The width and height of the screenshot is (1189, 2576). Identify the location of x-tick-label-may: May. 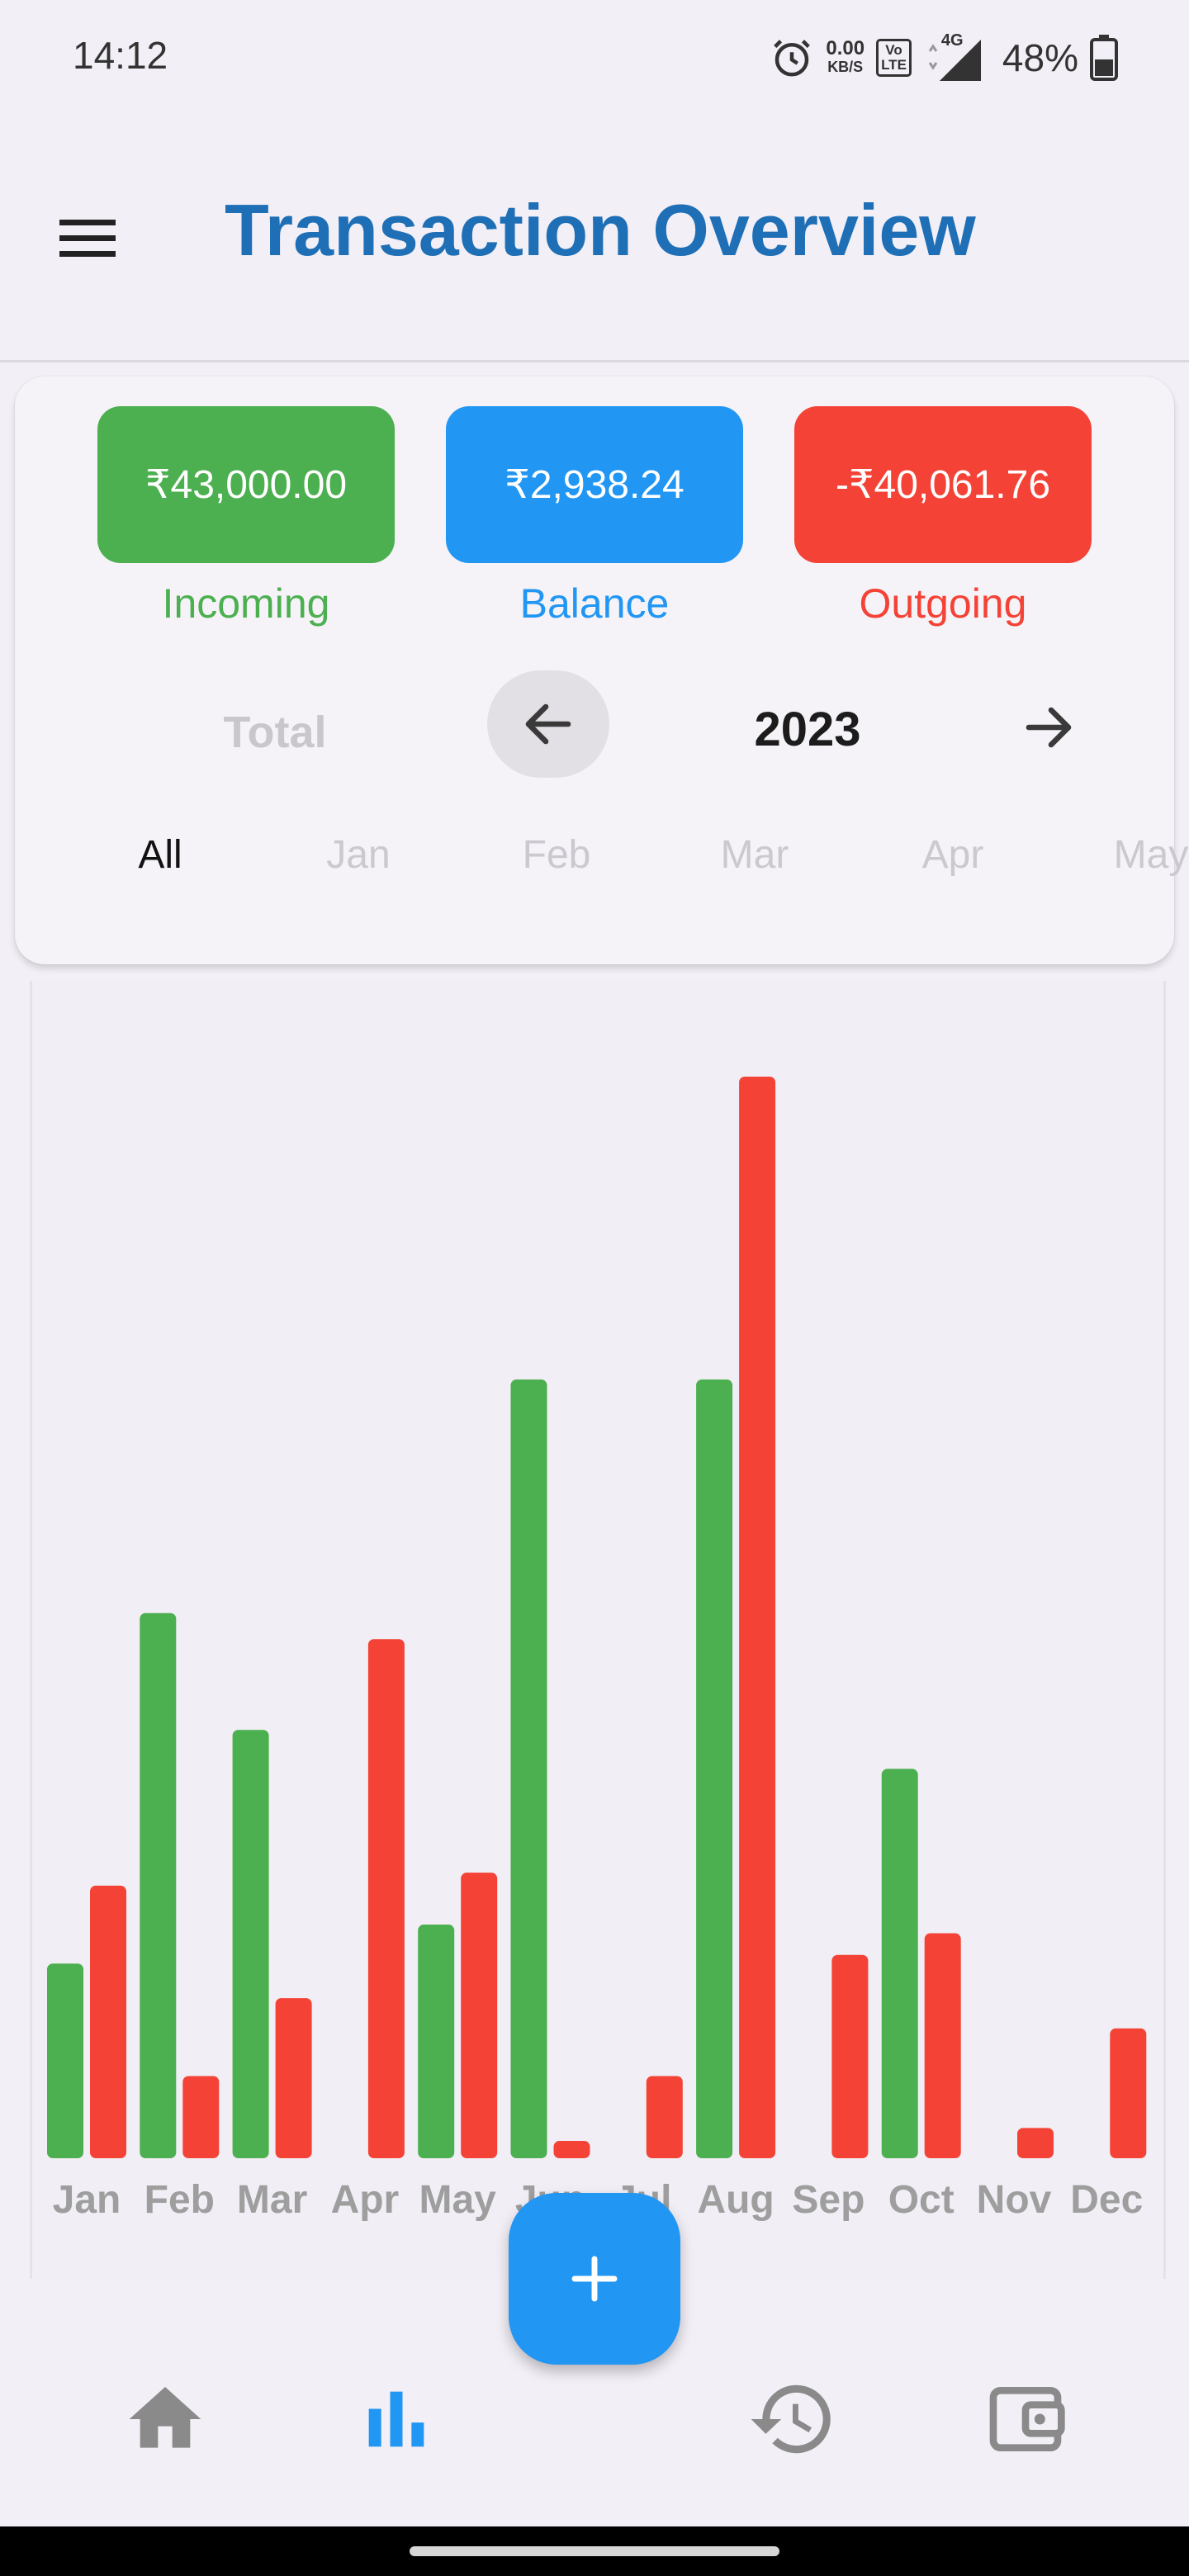
(458, 2200).